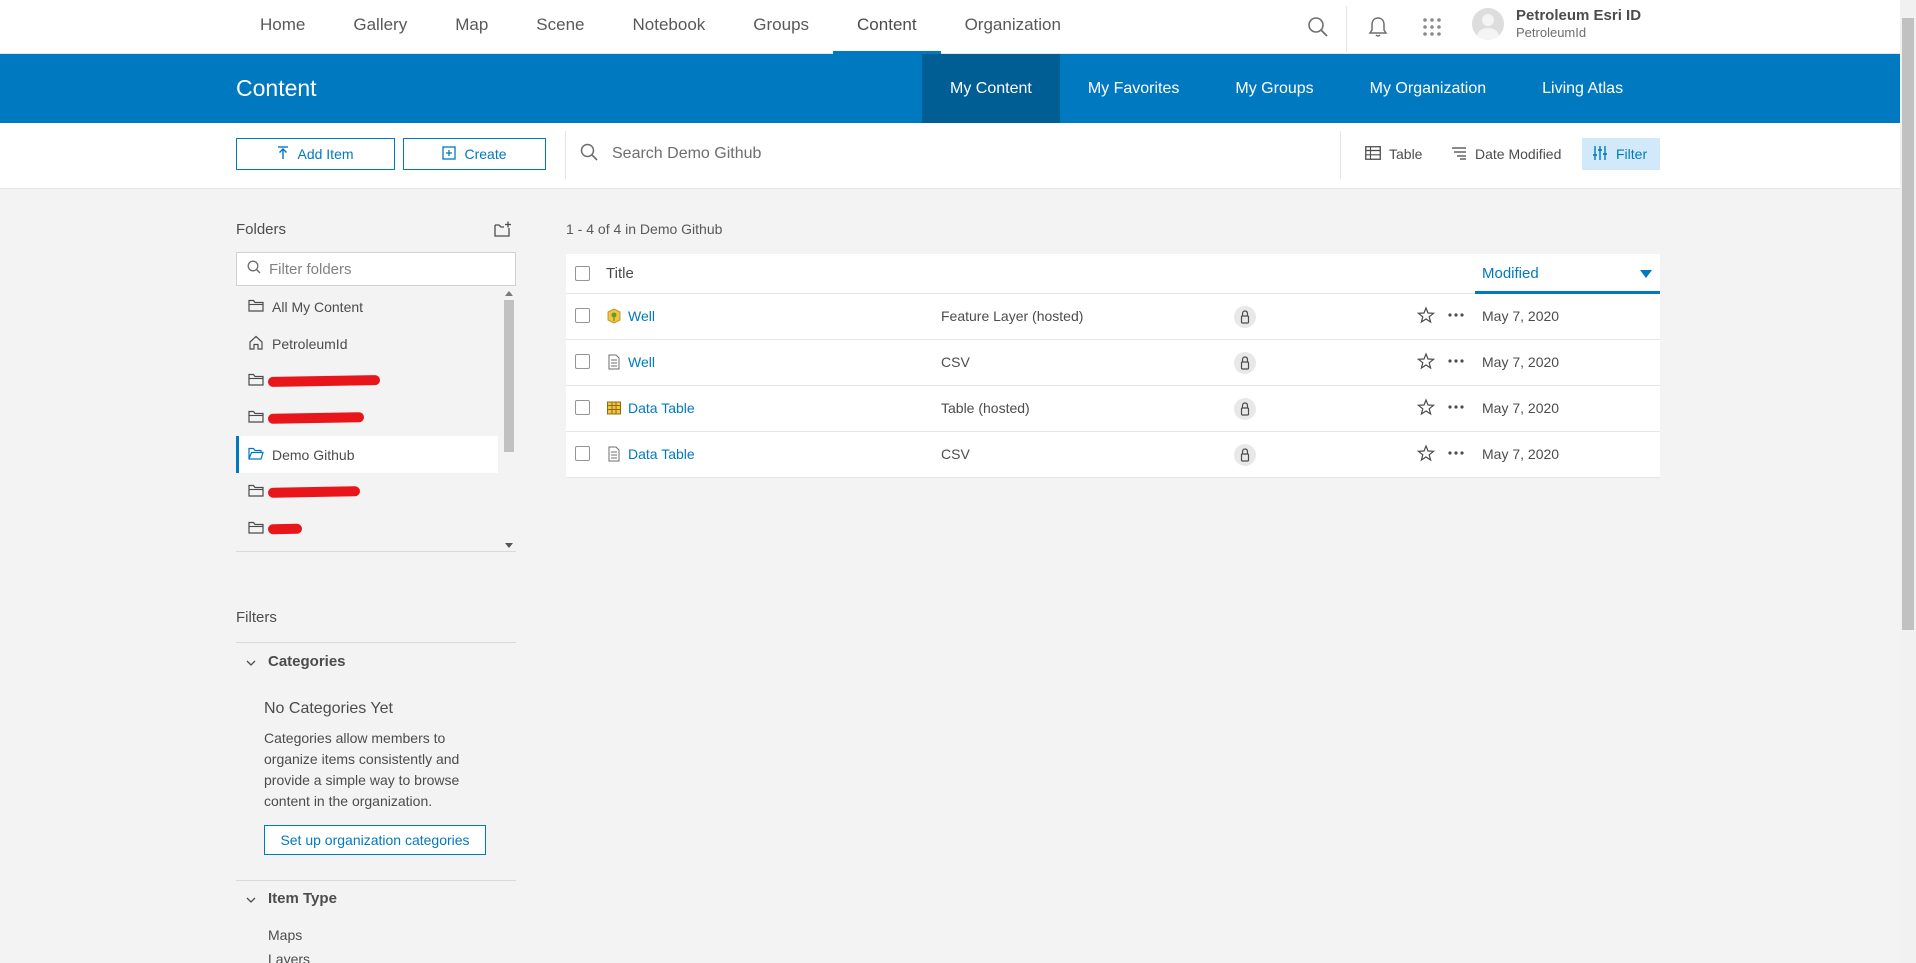 This screenshot has width=1916, height=963. What do you see at coordinates (504, 230) in the screenshot?
I see `new-folder-icon` at bounding box center [504, 230].